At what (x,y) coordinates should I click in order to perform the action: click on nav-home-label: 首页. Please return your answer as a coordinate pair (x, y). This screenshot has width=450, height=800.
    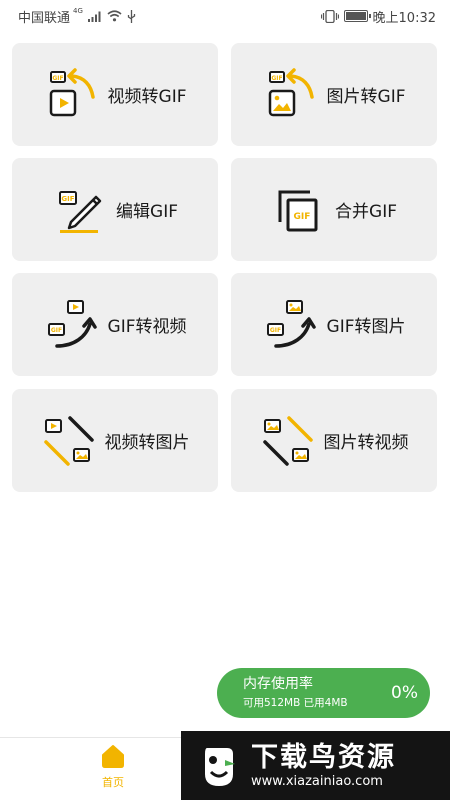
    Looking at the image, I should click on (113, 782).